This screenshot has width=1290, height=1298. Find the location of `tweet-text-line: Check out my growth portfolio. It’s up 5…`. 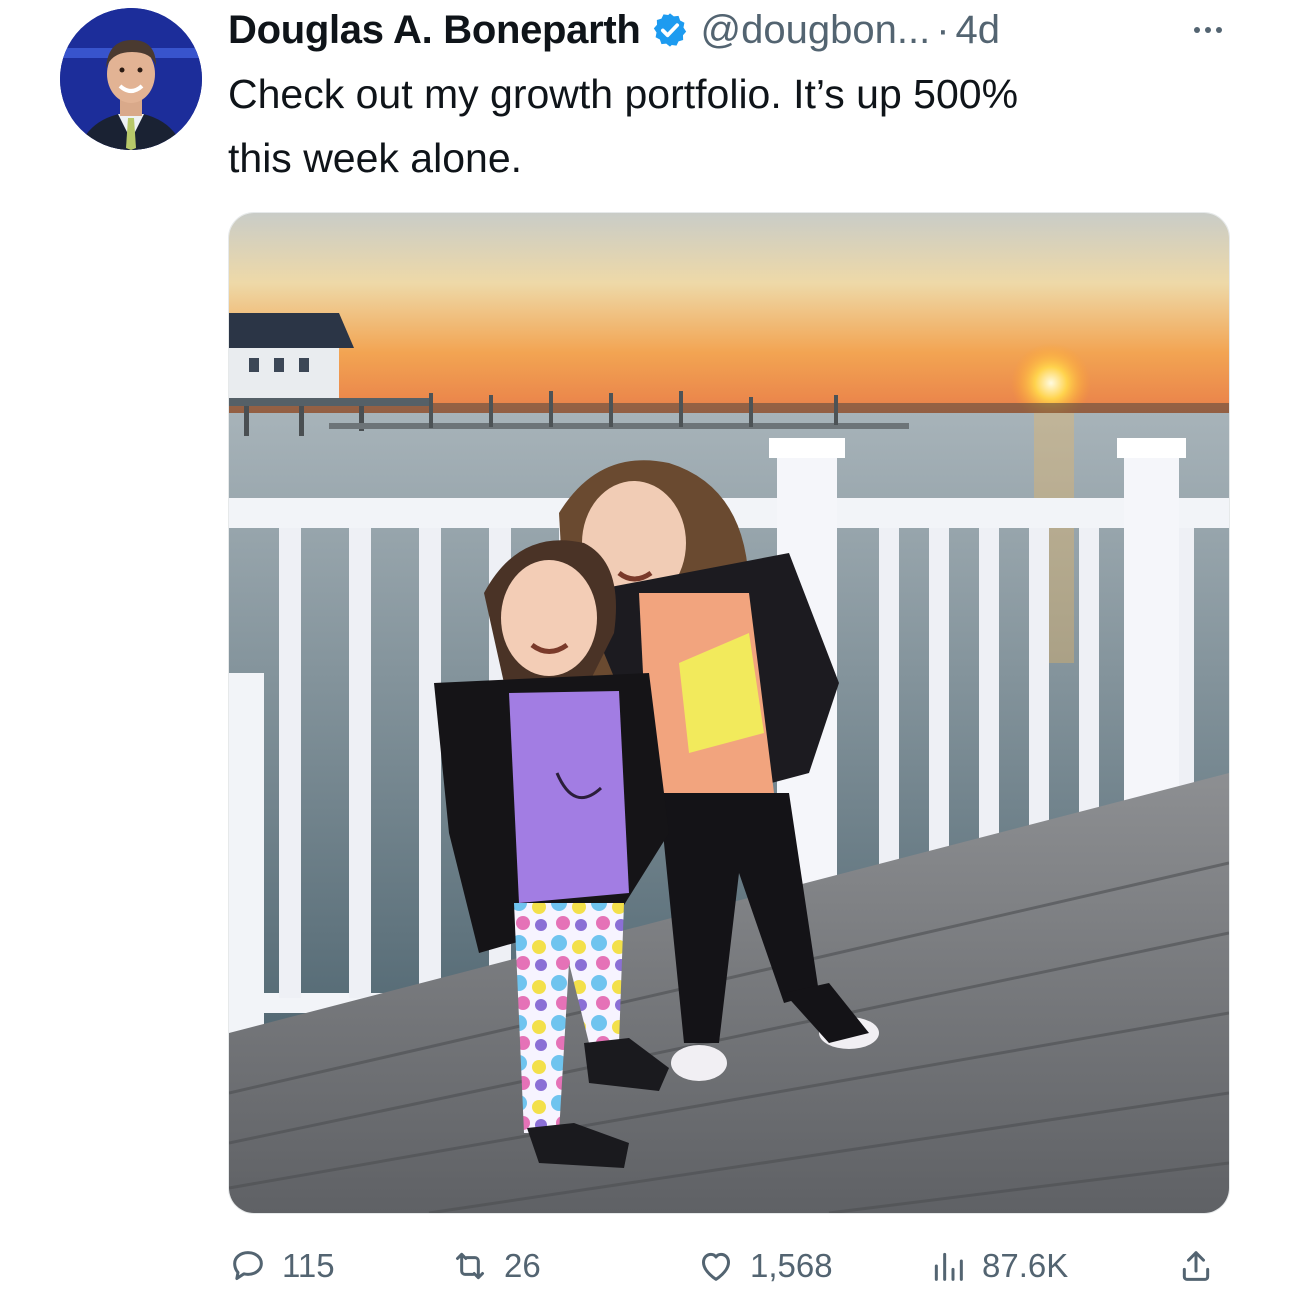

tweet-text-line: Check out my growth portfolio. It’s up 5… is located at coordinates (623, 94).